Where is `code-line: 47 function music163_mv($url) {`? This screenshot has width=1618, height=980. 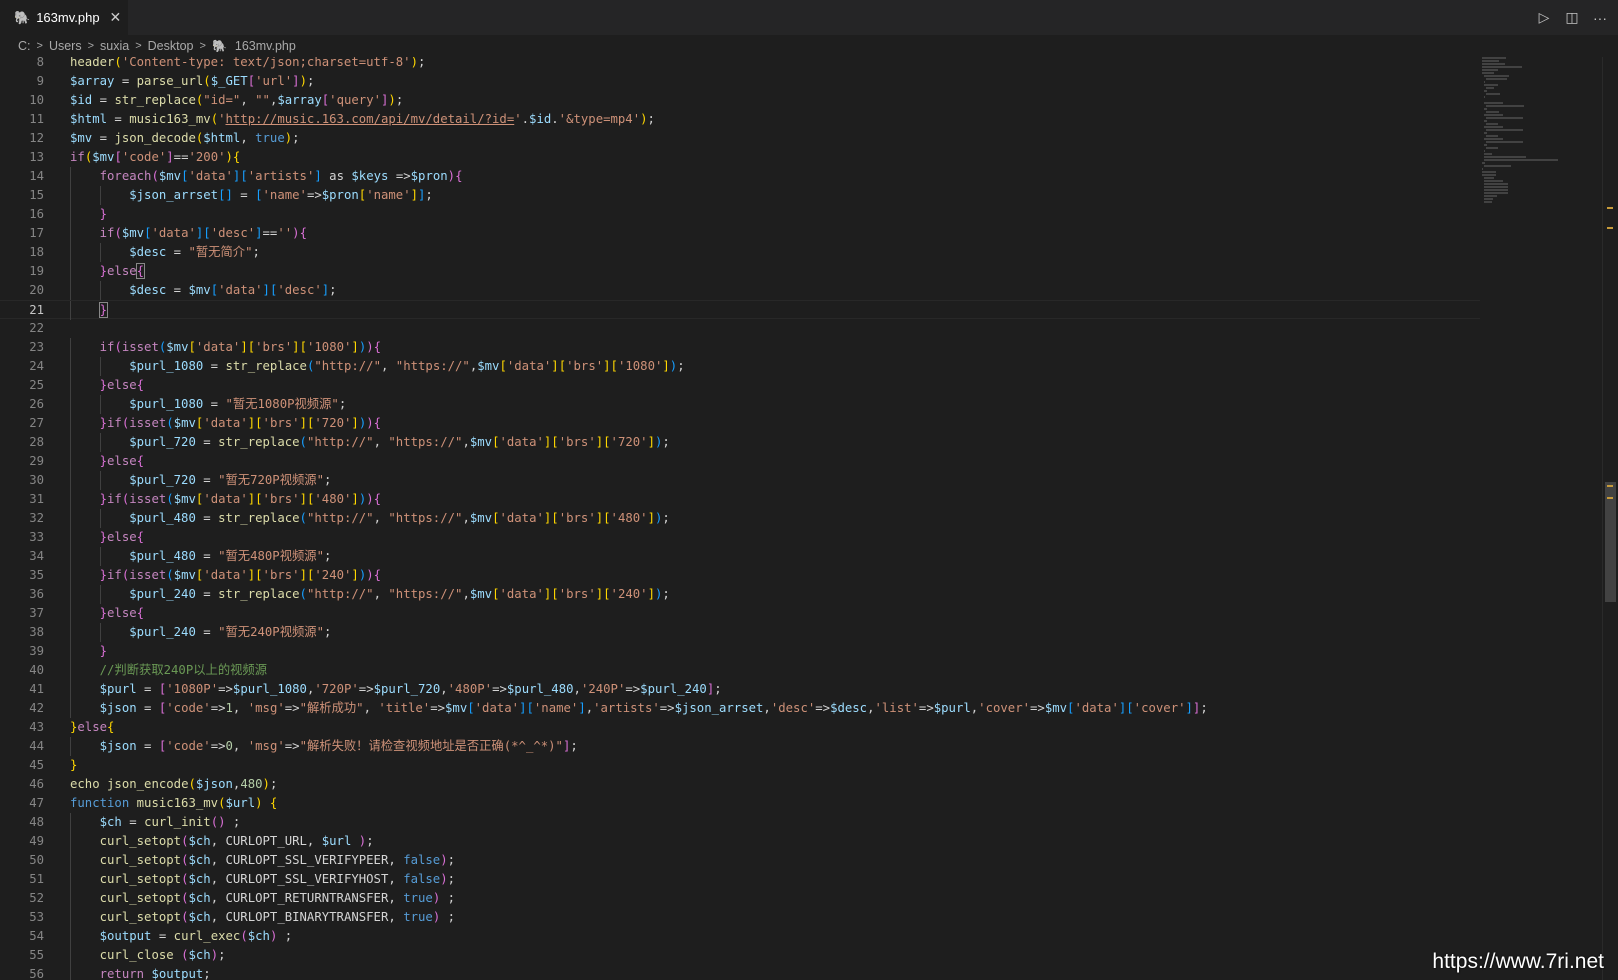
code-line: 47 function music163_mv($url) { is located at coordinates (740, 803).